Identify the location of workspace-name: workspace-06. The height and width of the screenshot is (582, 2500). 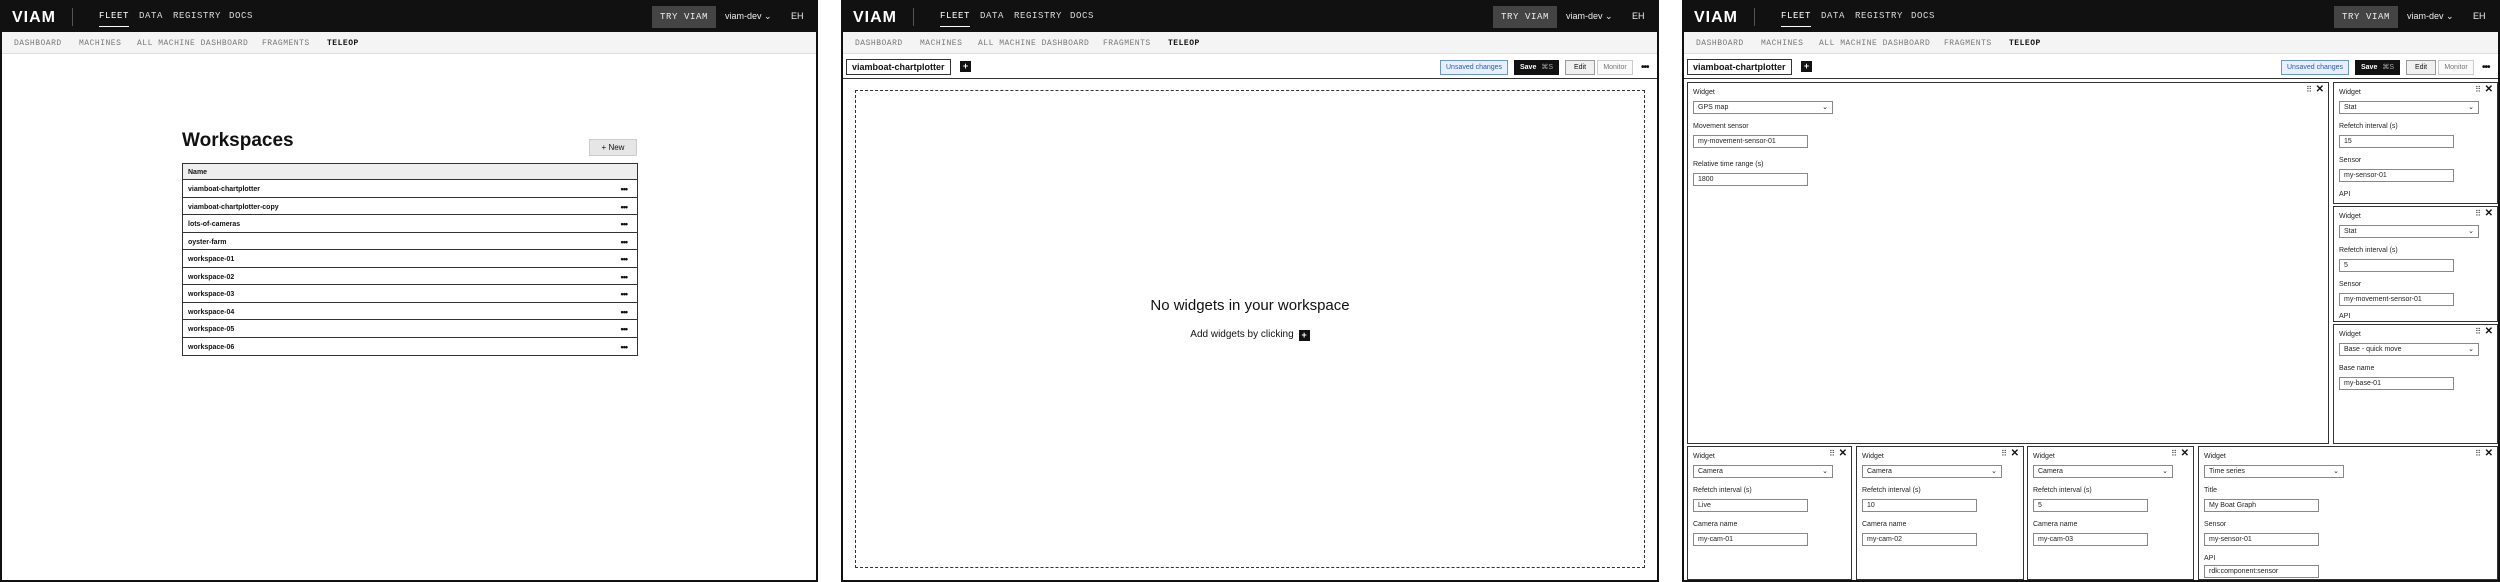
(211, 347).